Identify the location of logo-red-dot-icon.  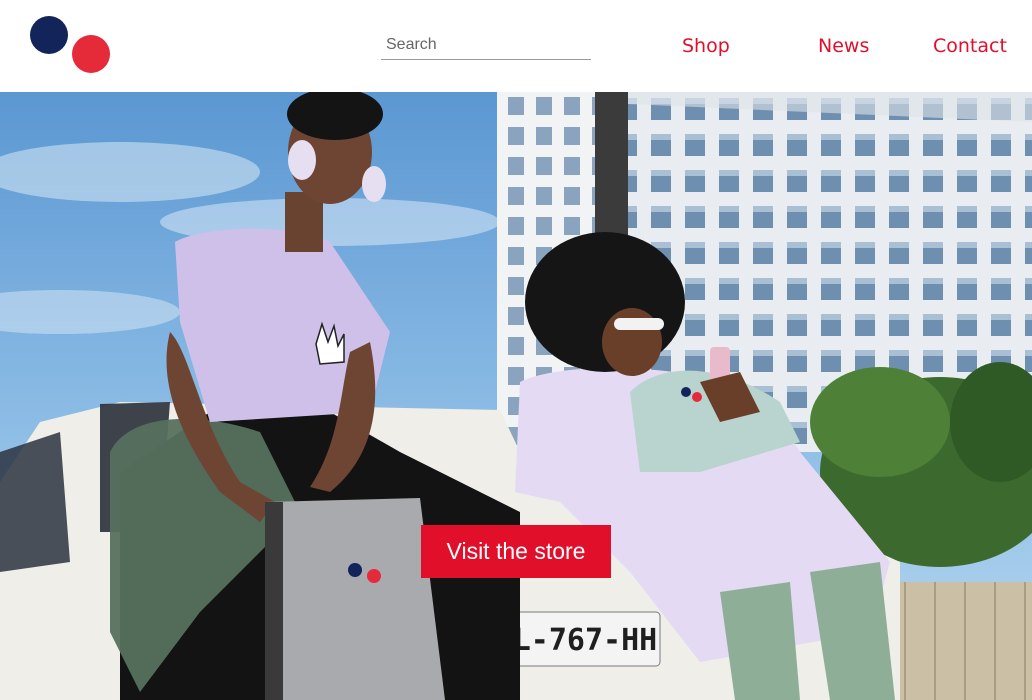
(91, 54).